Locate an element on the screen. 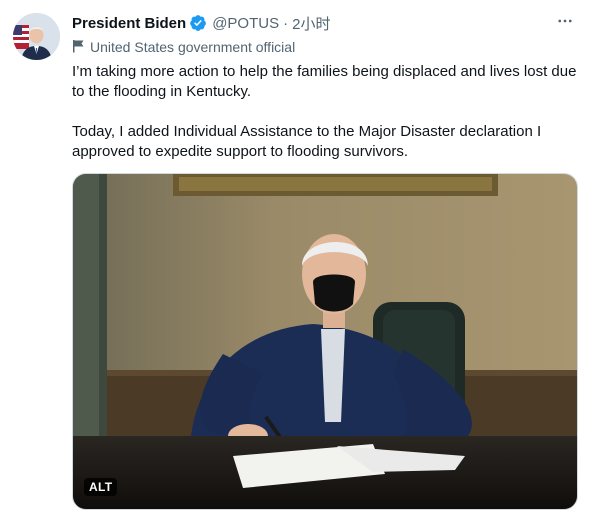  government-label-text: United States government official is located at coordinates (193, 47).